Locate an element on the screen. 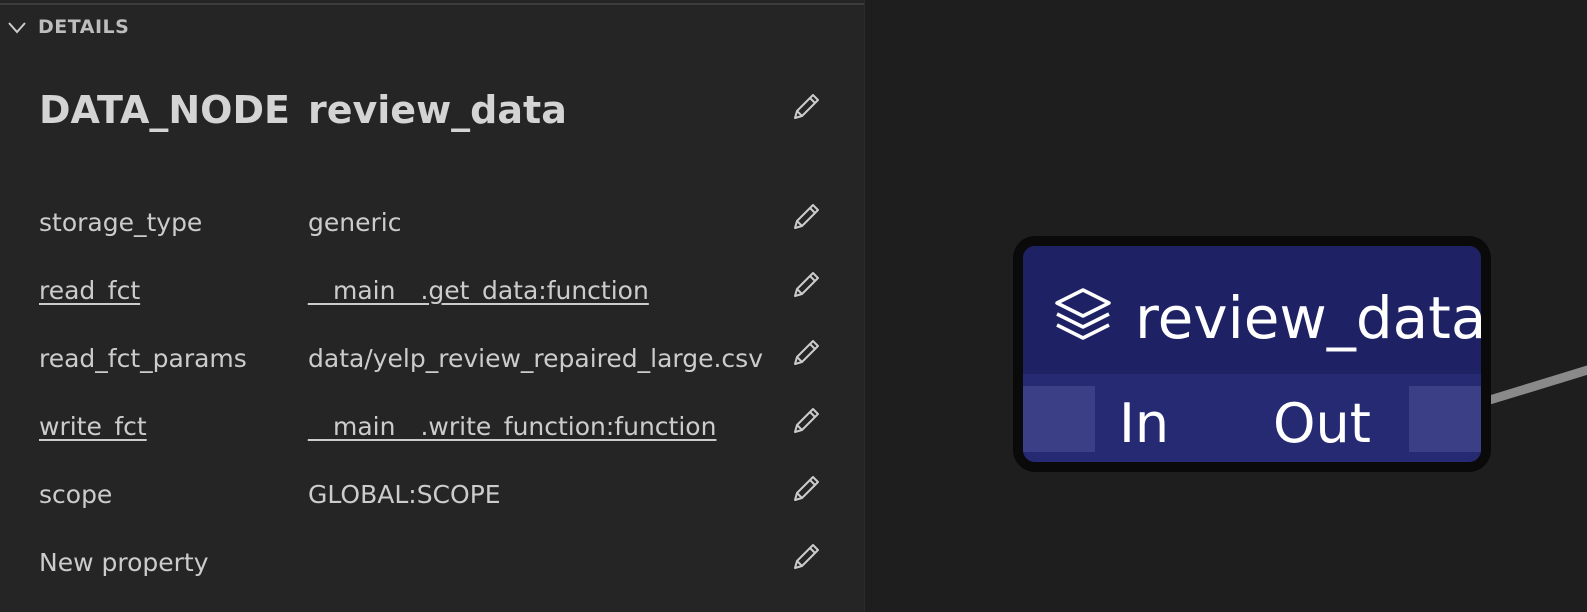 This screenshot has width=1587, height=612. data-node-body: review_data In Out is located at coordinates (1252, 354).